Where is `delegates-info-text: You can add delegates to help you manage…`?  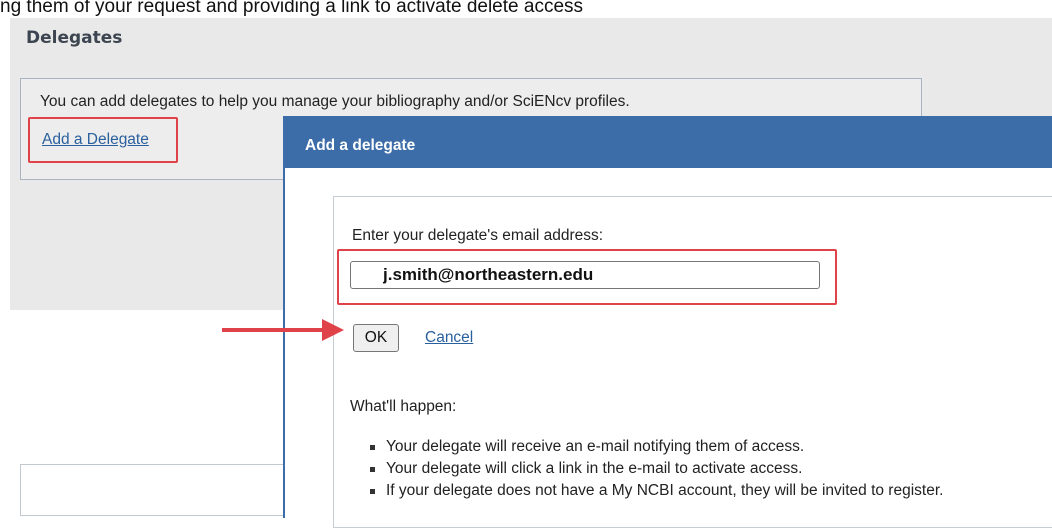 delegates-info-text: You can add delegates to help you manage… is located at coordinates (335, 101).